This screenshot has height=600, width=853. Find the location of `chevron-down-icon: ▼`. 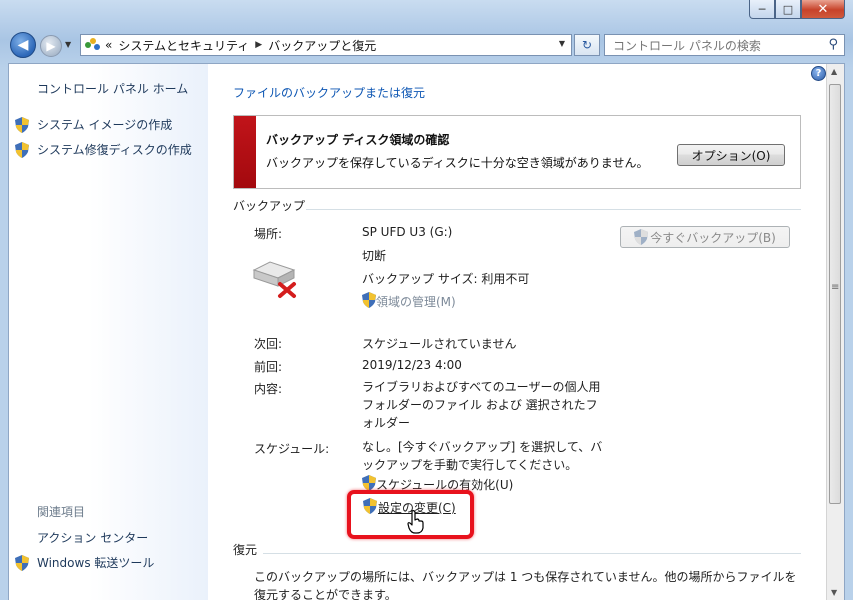

chevron-down-icon: ▼ is located at coordinates (562, 43).